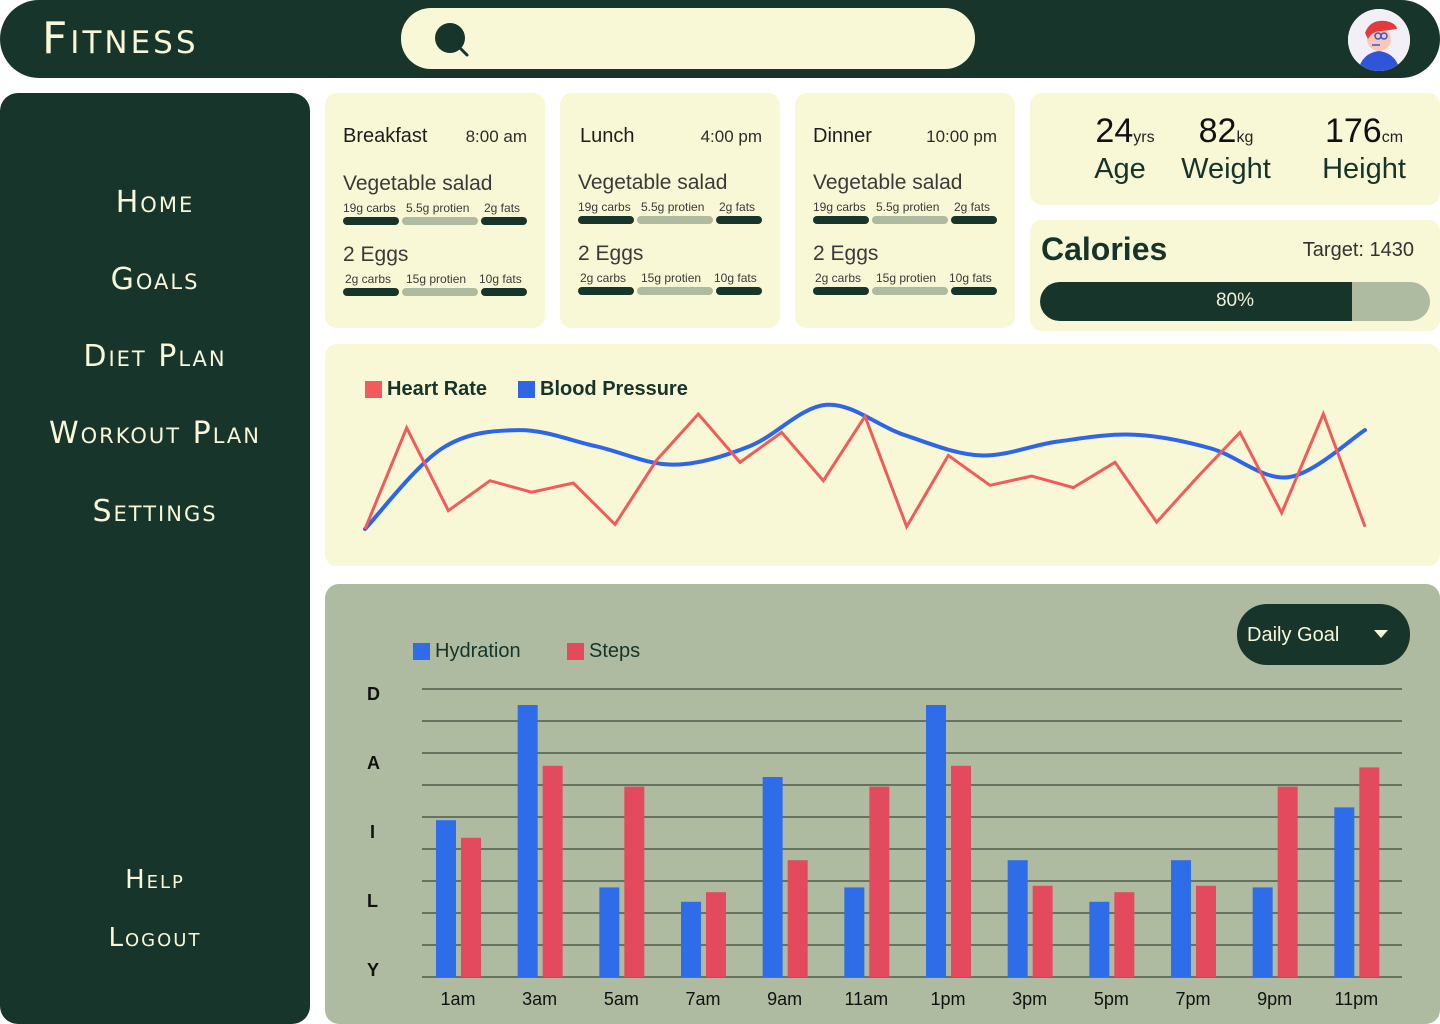 Image resolution: width=1440 pixels, height=1024 pixels. What do you see at coordinates (1104, 249) in the screenshot?
I see `calories-title: Calories` at bounding box center [1104, 249].